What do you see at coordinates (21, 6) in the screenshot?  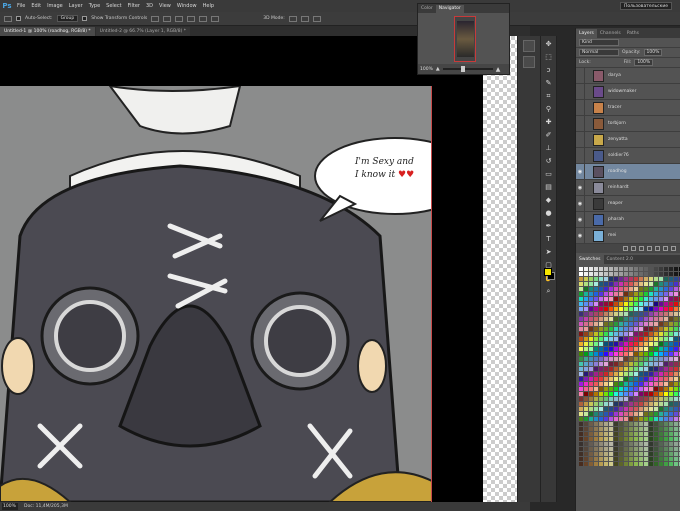 I see `menu-file: File` at bounding box center [21, 6].